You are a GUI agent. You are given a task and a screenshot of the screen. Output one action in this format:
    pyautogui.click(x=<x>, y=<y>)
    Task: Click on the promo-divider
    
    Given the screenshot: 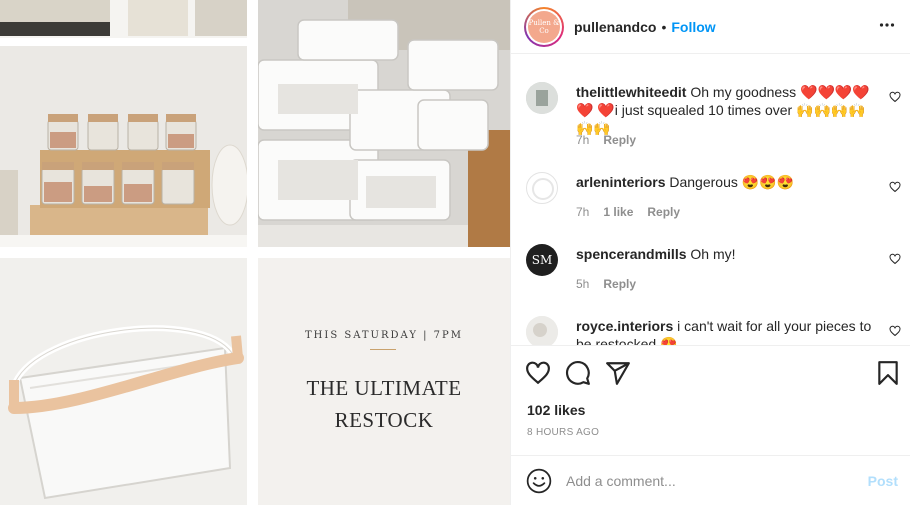 What is the action you would take?
    pyautogui.click(x=383, y=349)
    